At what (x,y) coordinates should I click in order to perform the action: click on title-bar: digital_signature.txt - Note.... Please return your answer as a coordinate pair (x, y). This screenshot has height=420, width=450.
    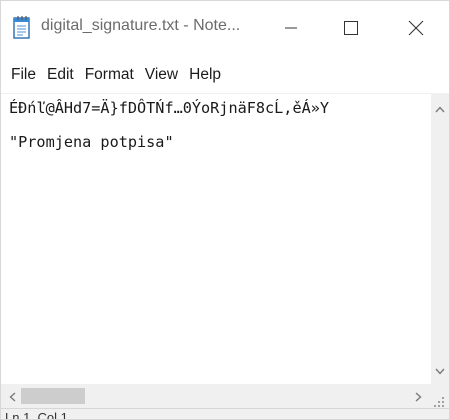
    Looking at the image, I should click on (225, 28).